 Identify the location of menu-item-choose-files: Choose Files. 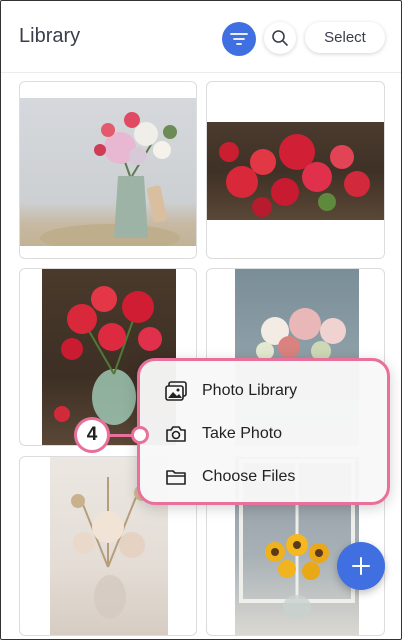
(229, 477).